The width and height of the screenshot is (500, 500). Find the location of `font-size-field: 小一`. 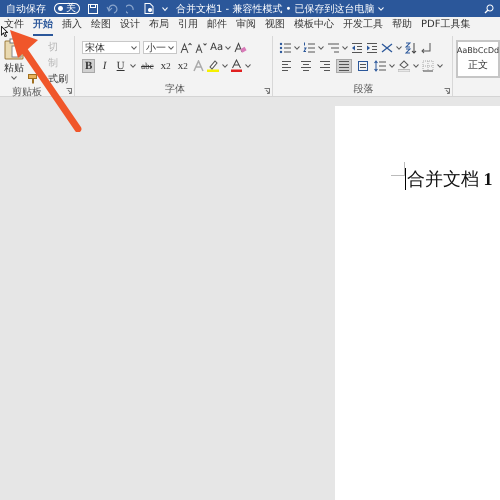

font-size-field: 小一 is located at coordinates (160, 47).